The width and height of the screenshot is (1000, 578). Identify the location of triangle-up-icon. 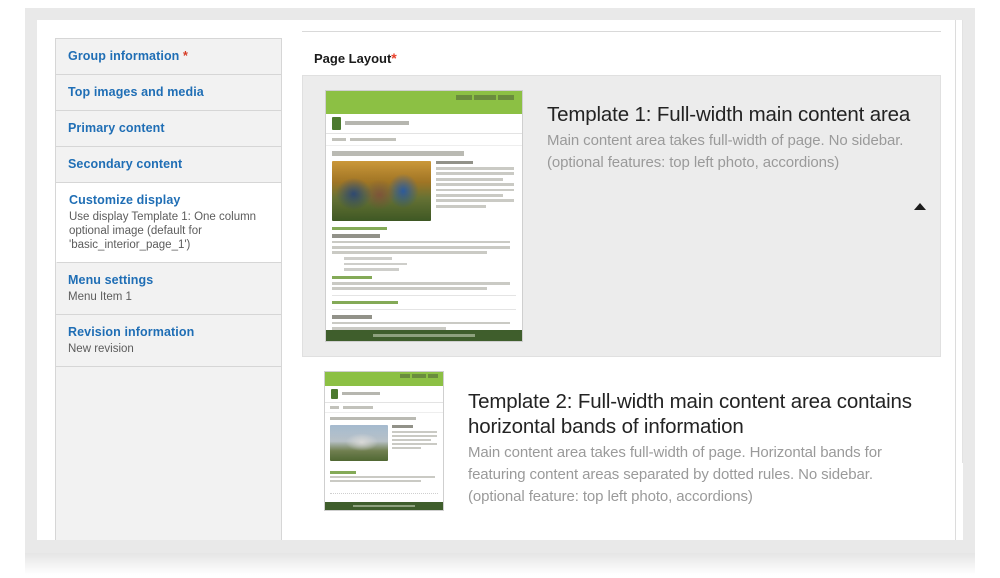
(920, 206).